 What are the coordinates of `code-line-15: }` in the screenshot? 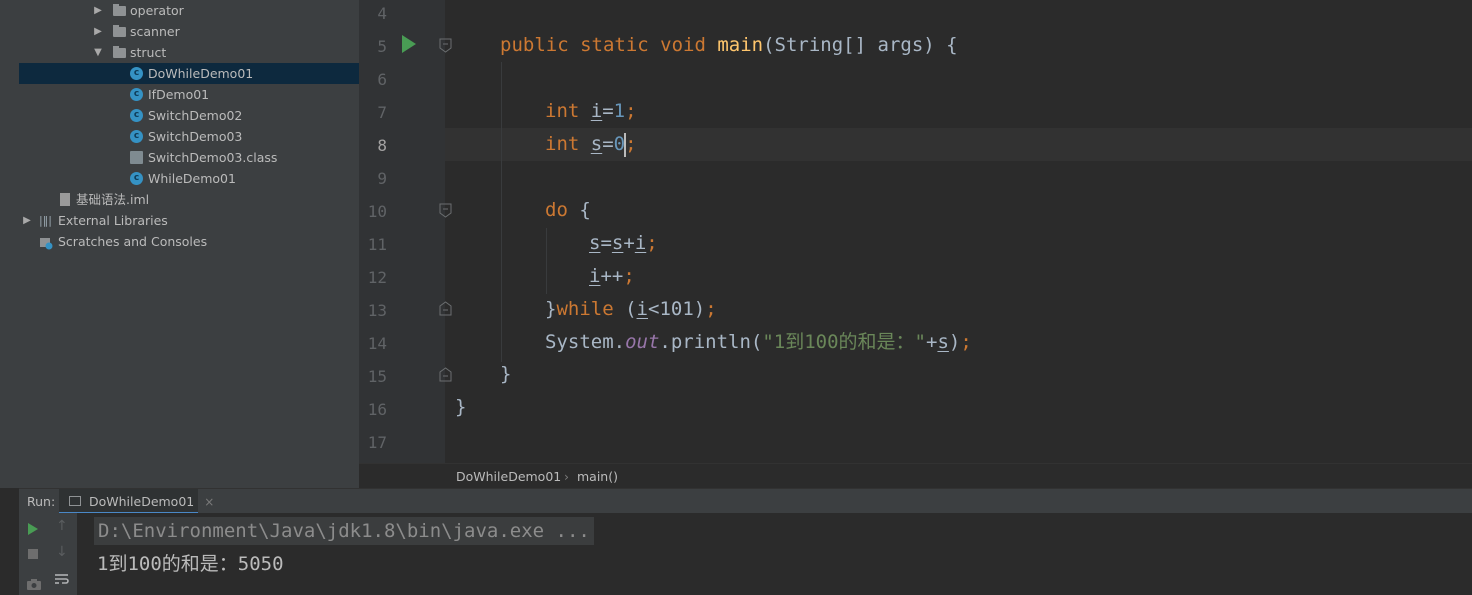 It's located at (505, 374).